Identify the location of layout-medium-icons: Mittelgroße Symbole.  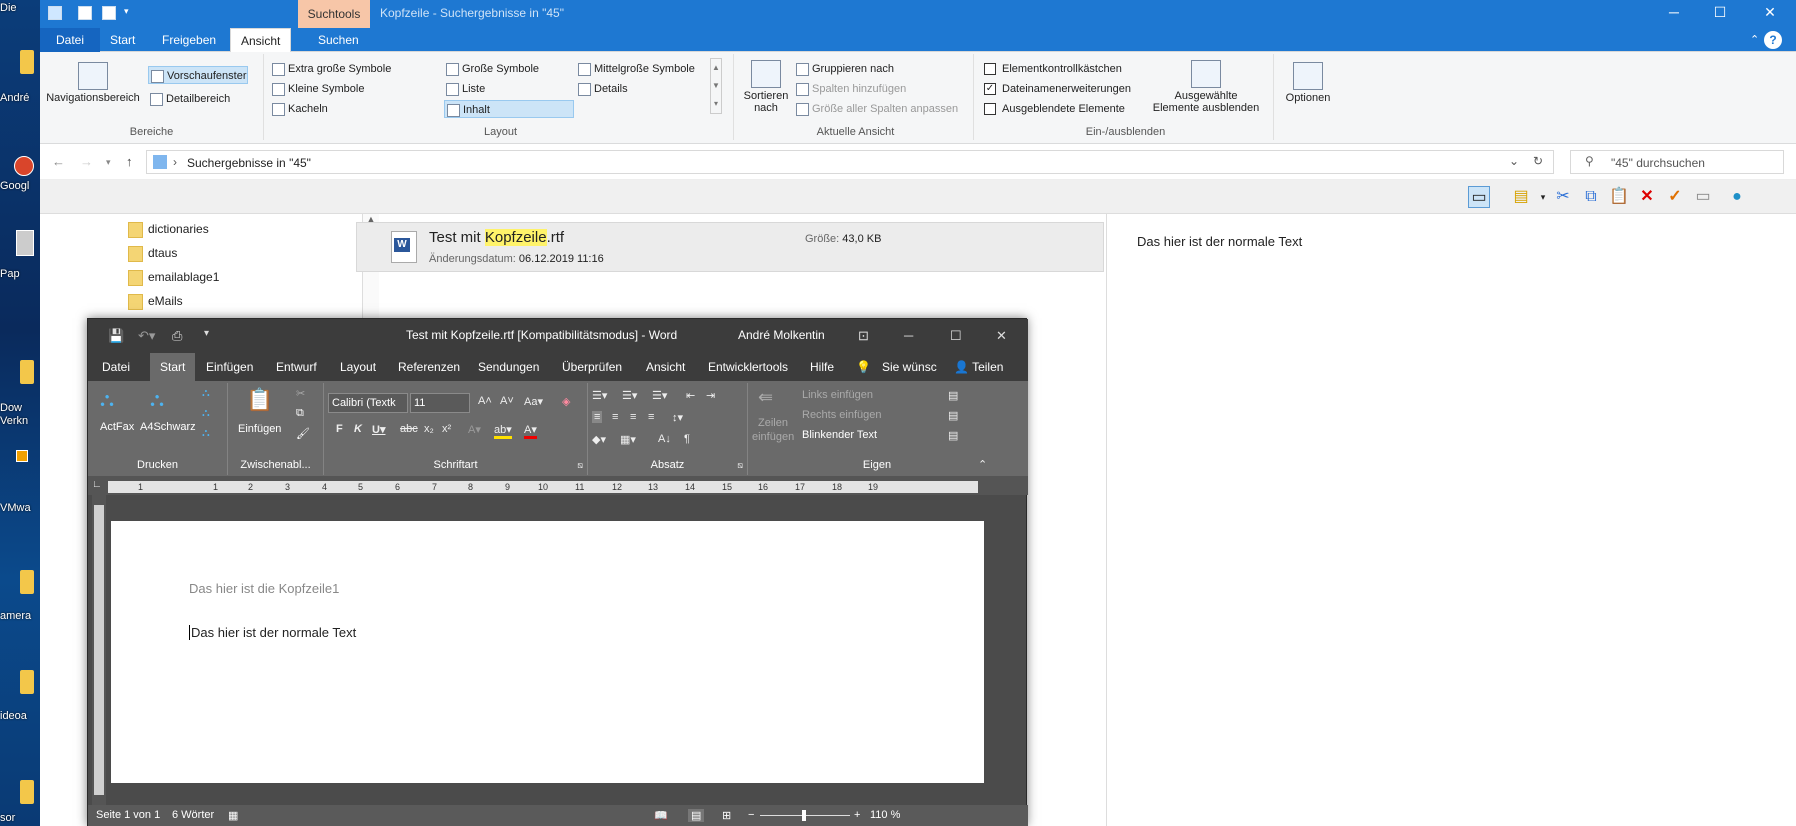
(635, 69).